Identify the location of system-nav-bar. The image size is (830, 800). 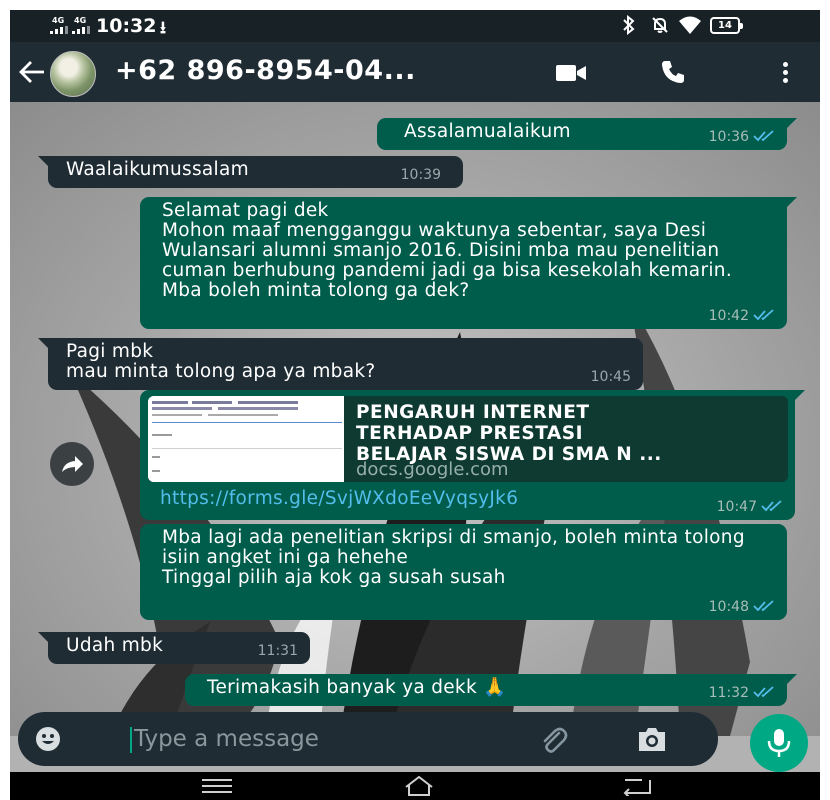
(415, 786).